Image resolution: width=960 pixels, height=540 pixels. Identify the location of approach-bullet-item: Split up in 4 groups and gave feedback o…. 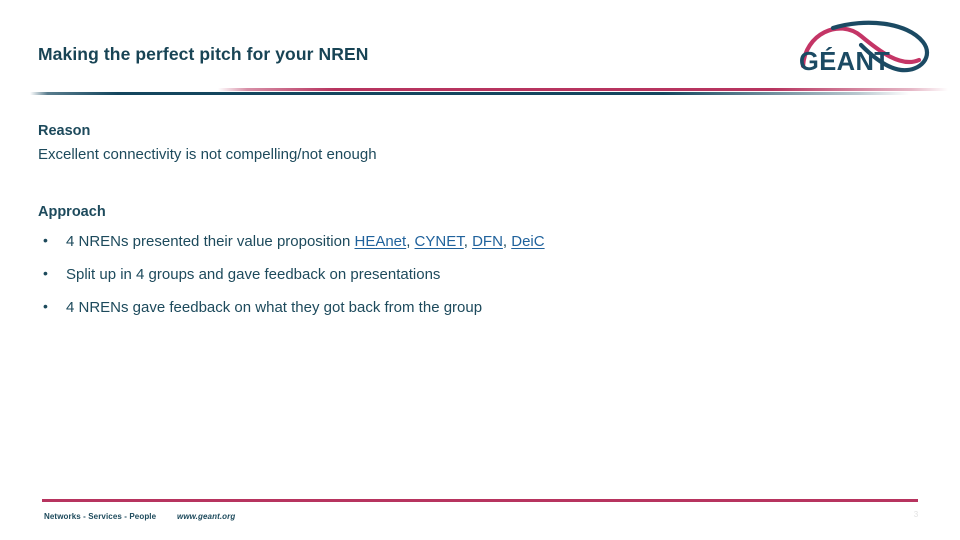
(478, 274).